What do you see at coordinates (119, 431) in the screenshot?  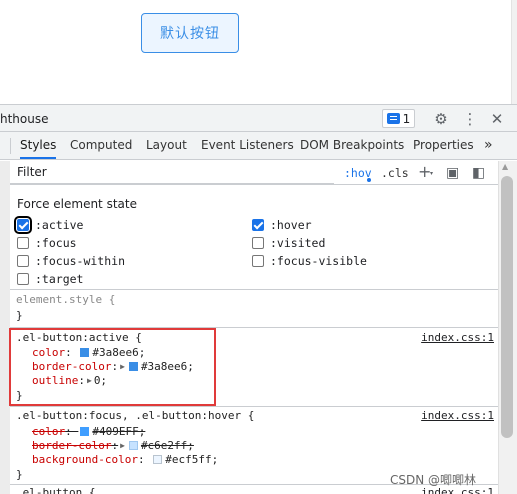 I see `property-value: #409EFF;` at bounding box center [119, 431].